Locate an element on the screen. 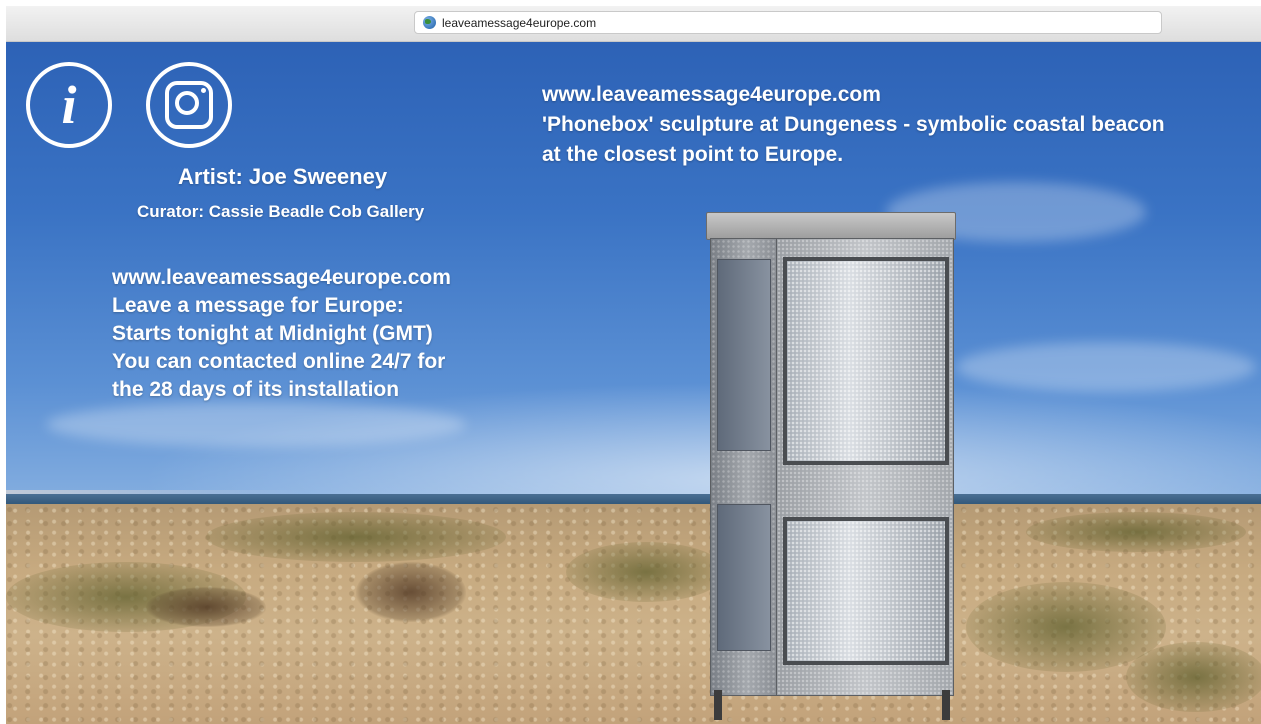 This screenshot has height=724, width=1261. browser-toolbar: leaveamessage4europe.com is located at coordinates (633, 24).